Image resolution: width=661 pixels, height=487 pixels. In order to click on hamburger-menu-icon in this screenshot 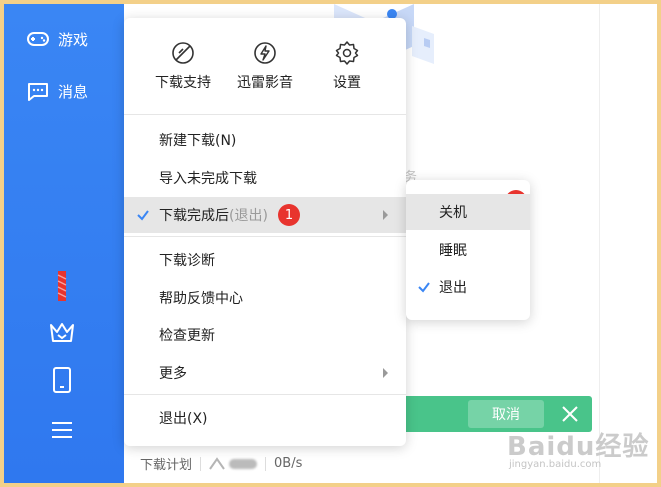, I will do `click(62, 430)`.